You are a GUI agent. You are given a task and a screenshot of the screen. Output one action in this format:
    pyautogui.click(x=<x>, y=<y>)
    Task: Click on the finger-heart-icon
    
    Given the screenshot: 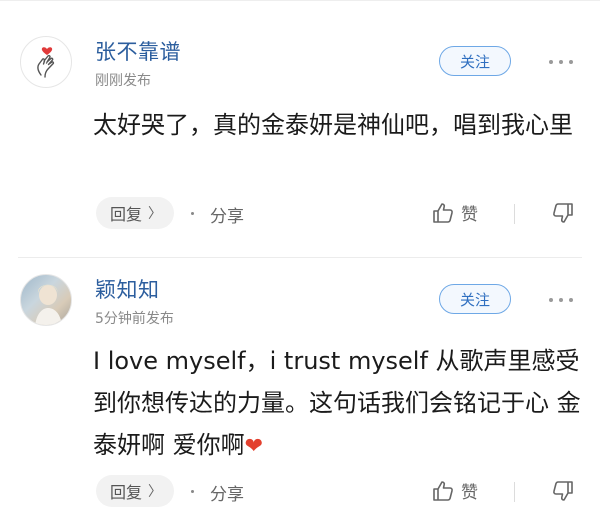 What is the action you would take?
    pyautogui.click(x=46, y=62)
    